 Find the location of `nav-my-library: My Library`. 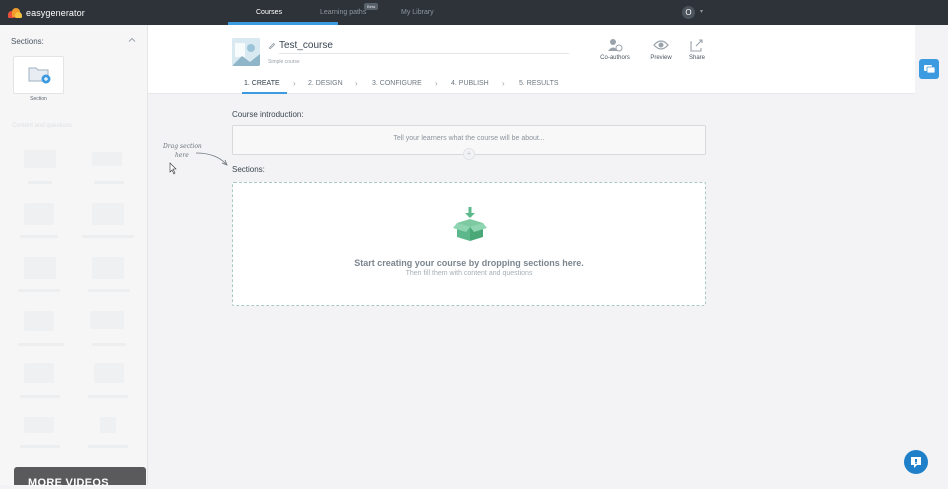

nav-my-library: My Library is located at coordinates (417, 12).